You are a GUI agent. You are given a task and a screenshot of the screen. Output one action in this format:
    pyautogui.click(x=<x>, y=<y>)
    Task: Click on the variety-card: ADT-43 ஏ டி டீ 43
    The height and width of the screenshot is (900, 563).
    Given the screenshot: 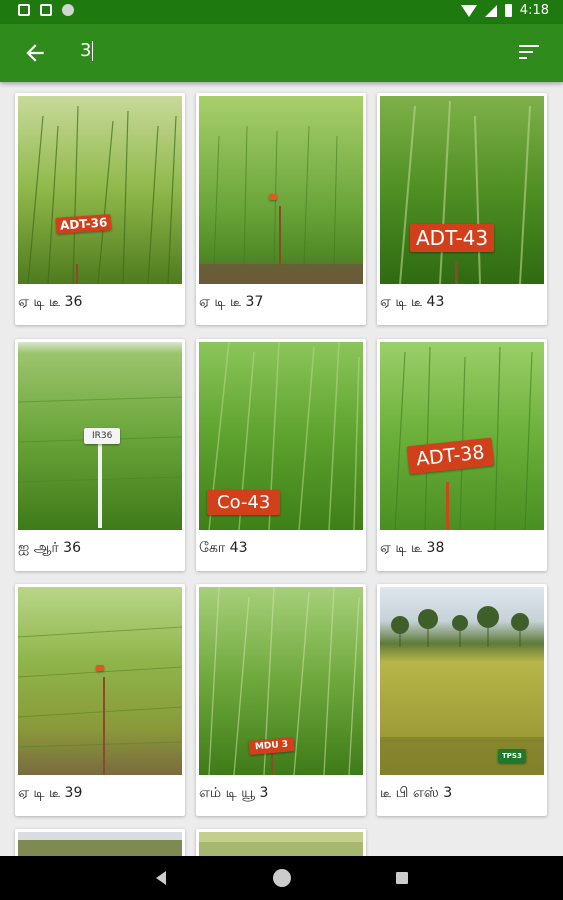 What is the action you would take?
    pyautogui.click(x=462, y=209)
    